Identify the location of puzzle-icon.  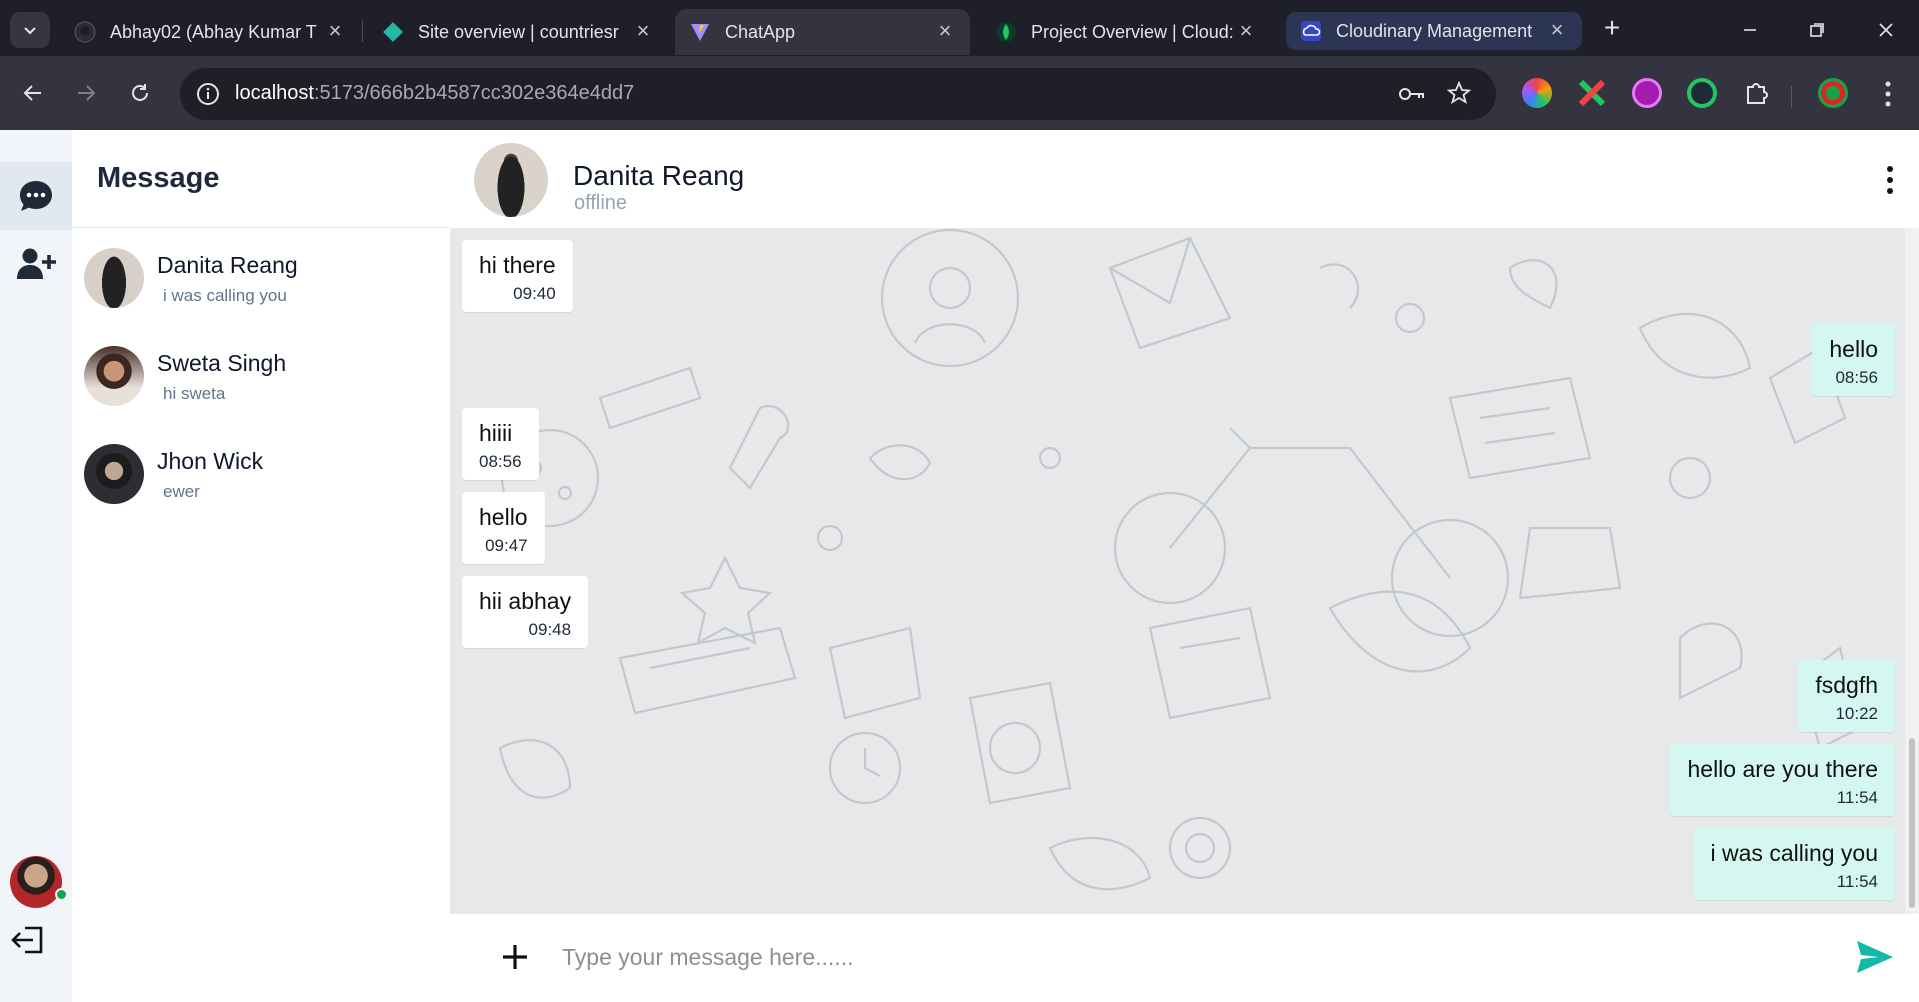
(1757, 93).